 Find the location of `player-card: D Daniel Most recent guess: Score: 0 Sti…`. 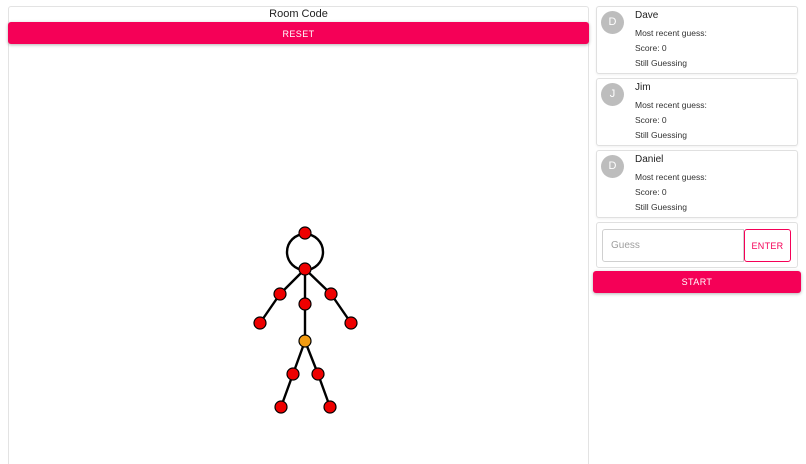

player-card: D Daniel Most recent guess: Score: 0 Sti… is located at coordinates (697, 184).